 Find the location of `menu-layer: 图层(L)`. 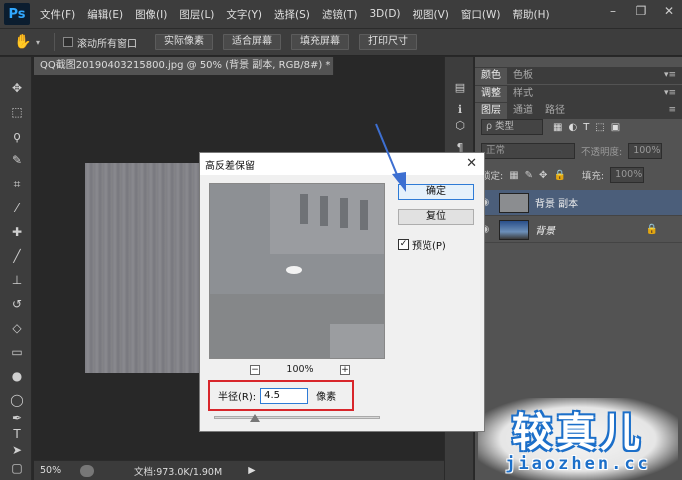

menu-layer: 图层(L) is located at coordinates (196, 14).